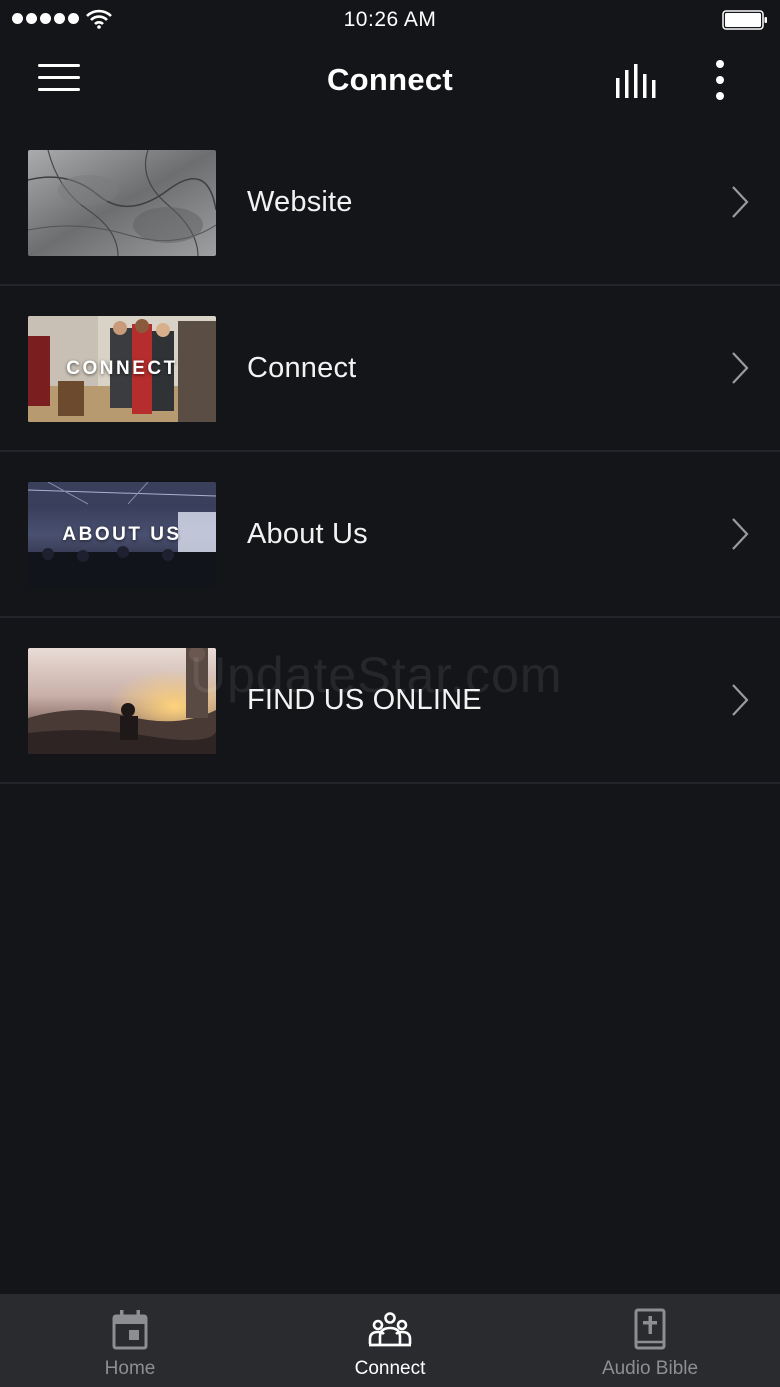  Describe the element at coordinates (45, 18) in the screenshot. I see `signal-strength-icon` at that location.